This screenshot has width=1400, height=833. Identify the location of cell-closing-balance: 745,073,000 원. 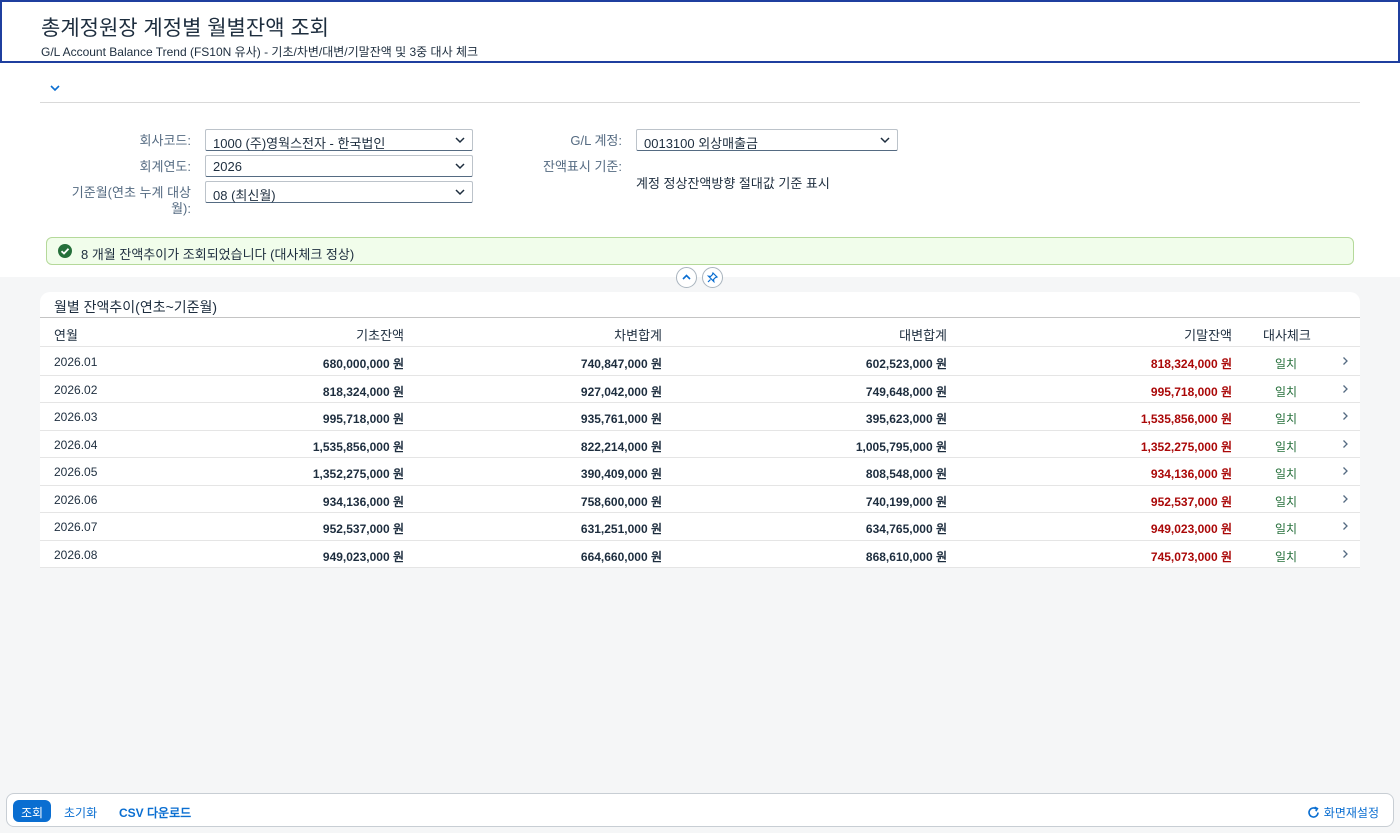
(1191, 556).